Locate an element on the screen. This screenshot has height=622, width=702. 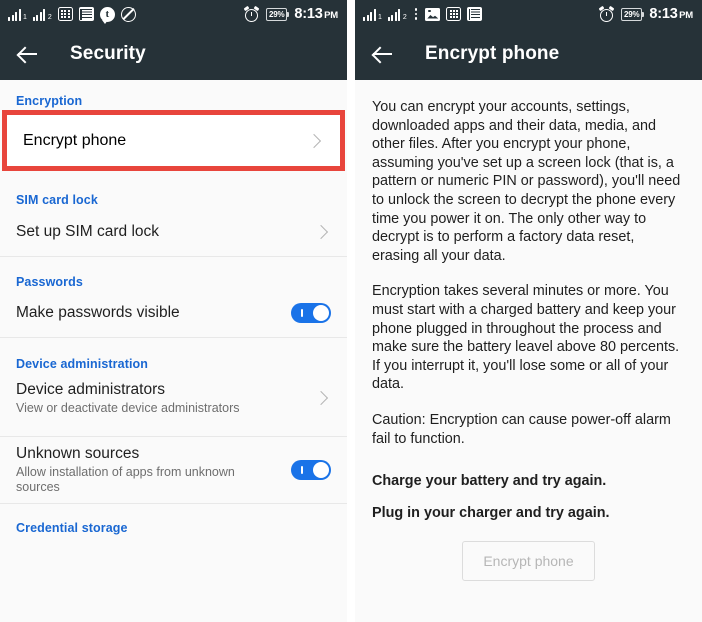
section-header-passwords: Passwords is located at coordinates (49, 282).